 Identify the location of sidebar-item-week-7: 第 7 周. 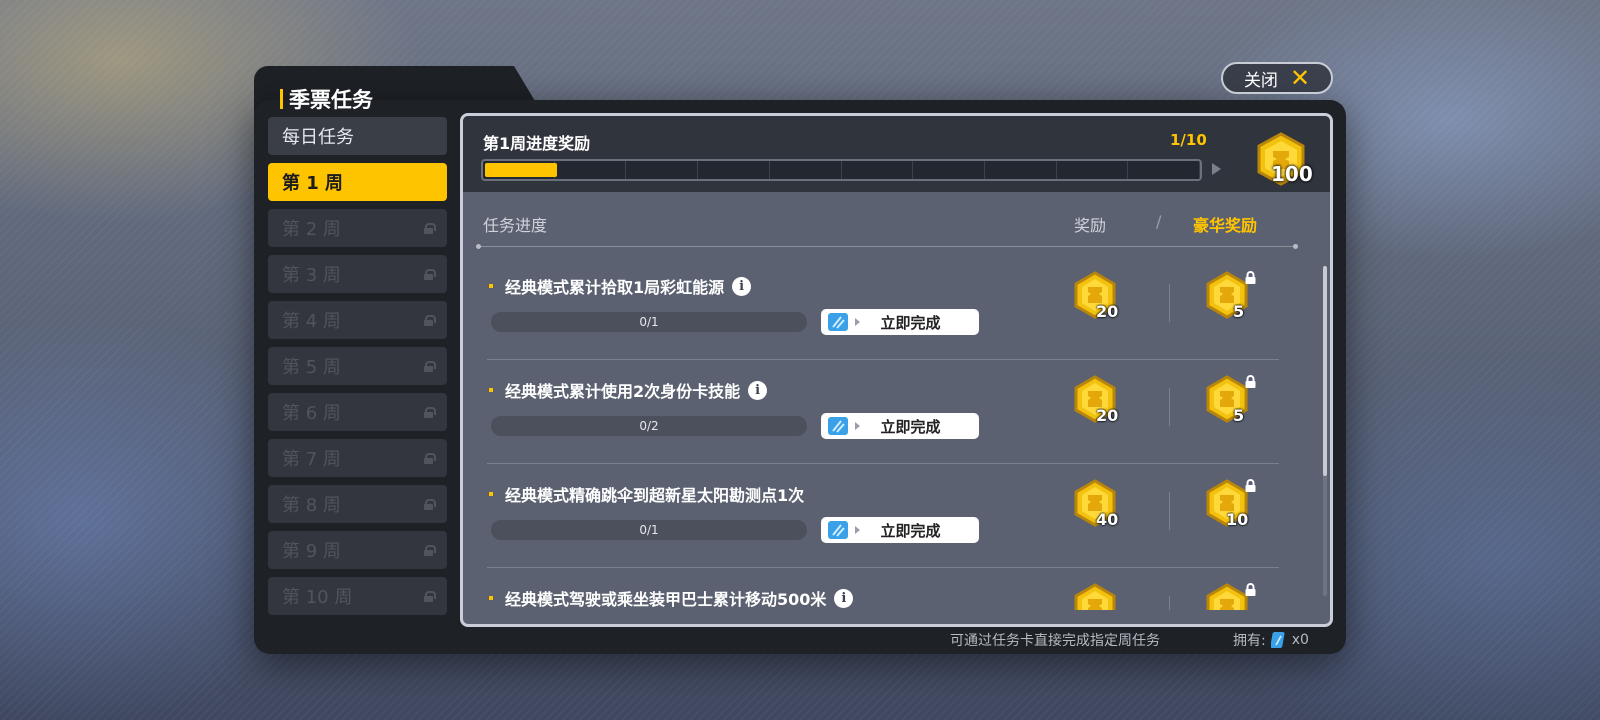
(357, 458).